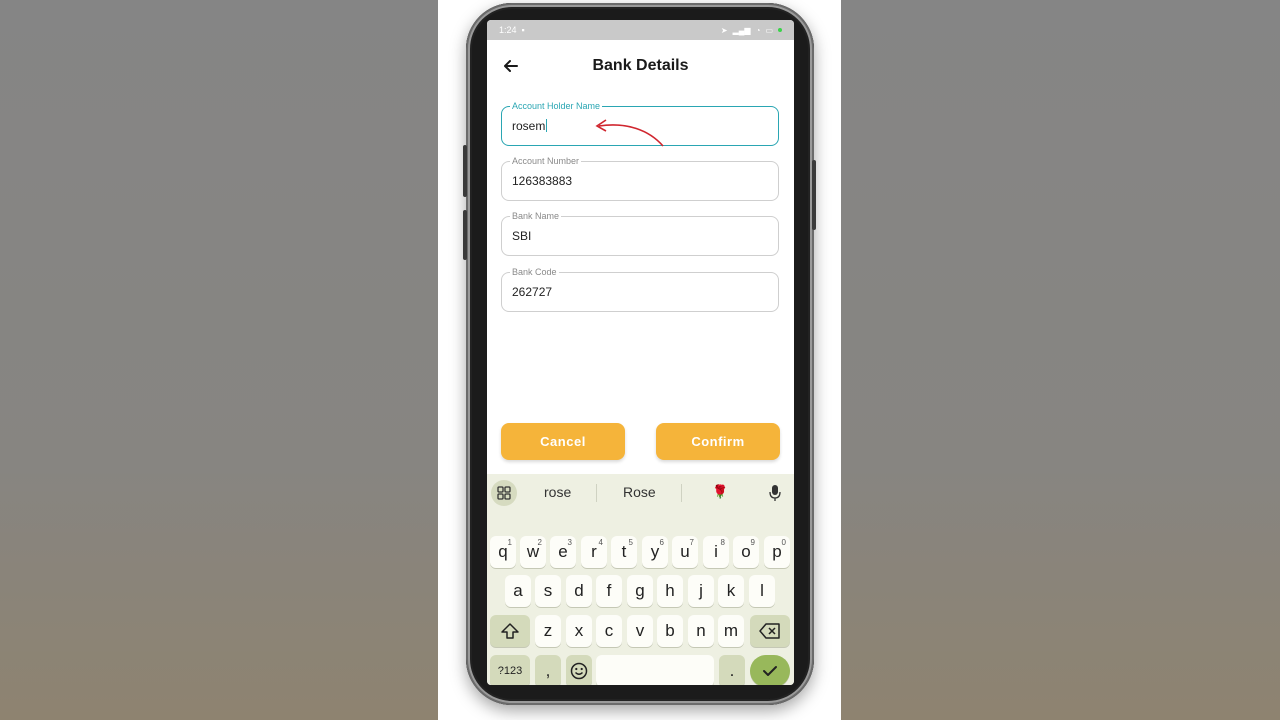 Image resolution: width=1280 pixels, height=720 pixels. Describe the element at coordinates (530, 126) in the screenshot. I see `field-value: rosem` at that location.